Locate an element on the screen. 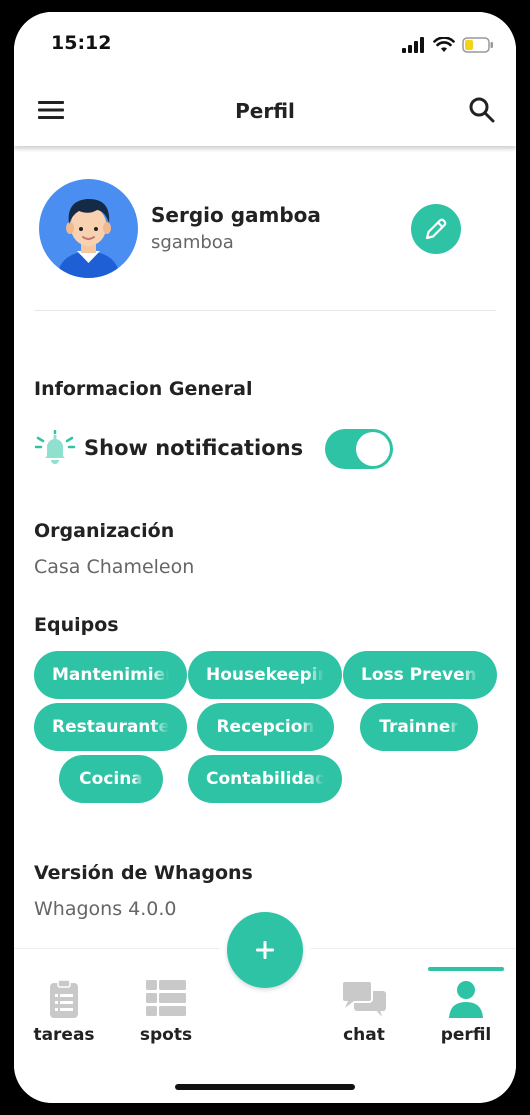 The image size is (530, 1115). grid-list-icon is located at coordinates (166, 998).